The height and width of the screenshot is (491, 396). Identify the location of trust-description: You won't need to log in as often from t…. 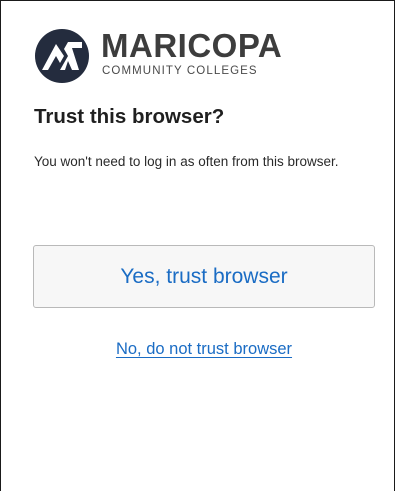
(186, 161).